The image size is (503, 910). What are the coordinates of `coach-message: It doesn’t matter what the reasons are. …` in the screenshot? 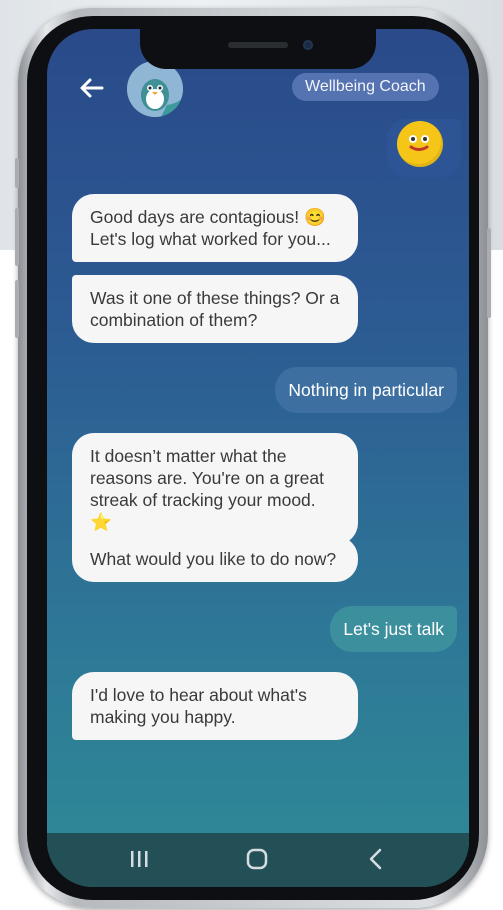 It's located at (215, 489).